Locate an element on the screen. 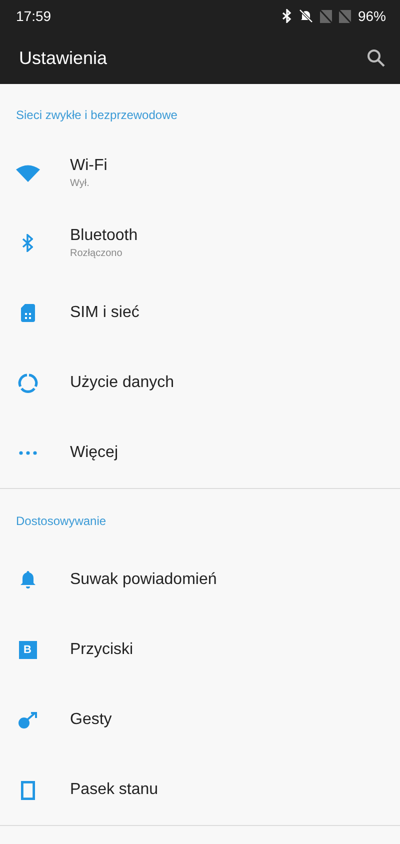 The image size is (400, 844). item-summary: Rozłączono is located at coordinates (97, 253).